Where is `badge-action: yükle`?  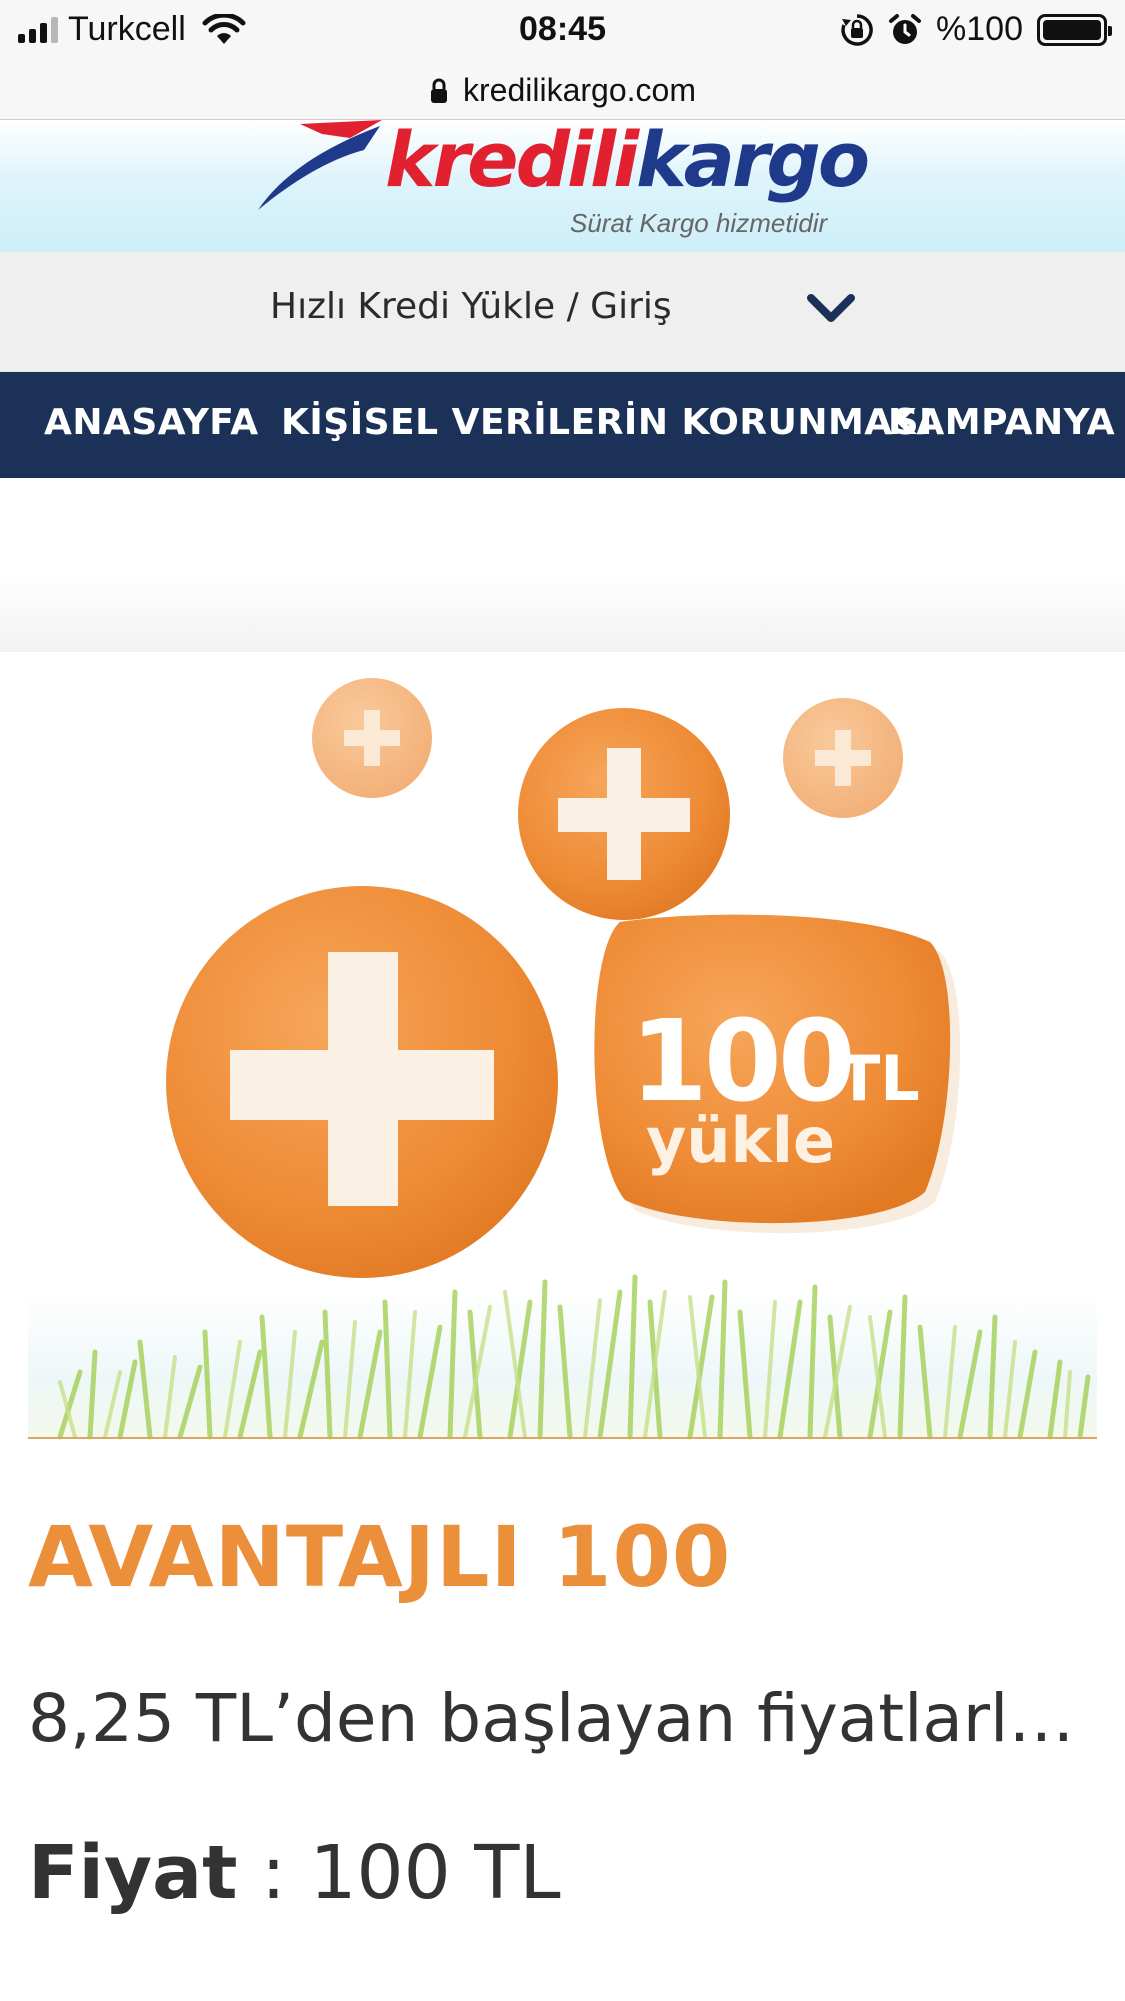
badge-action: yükle is located at coordinates (740, 1140).